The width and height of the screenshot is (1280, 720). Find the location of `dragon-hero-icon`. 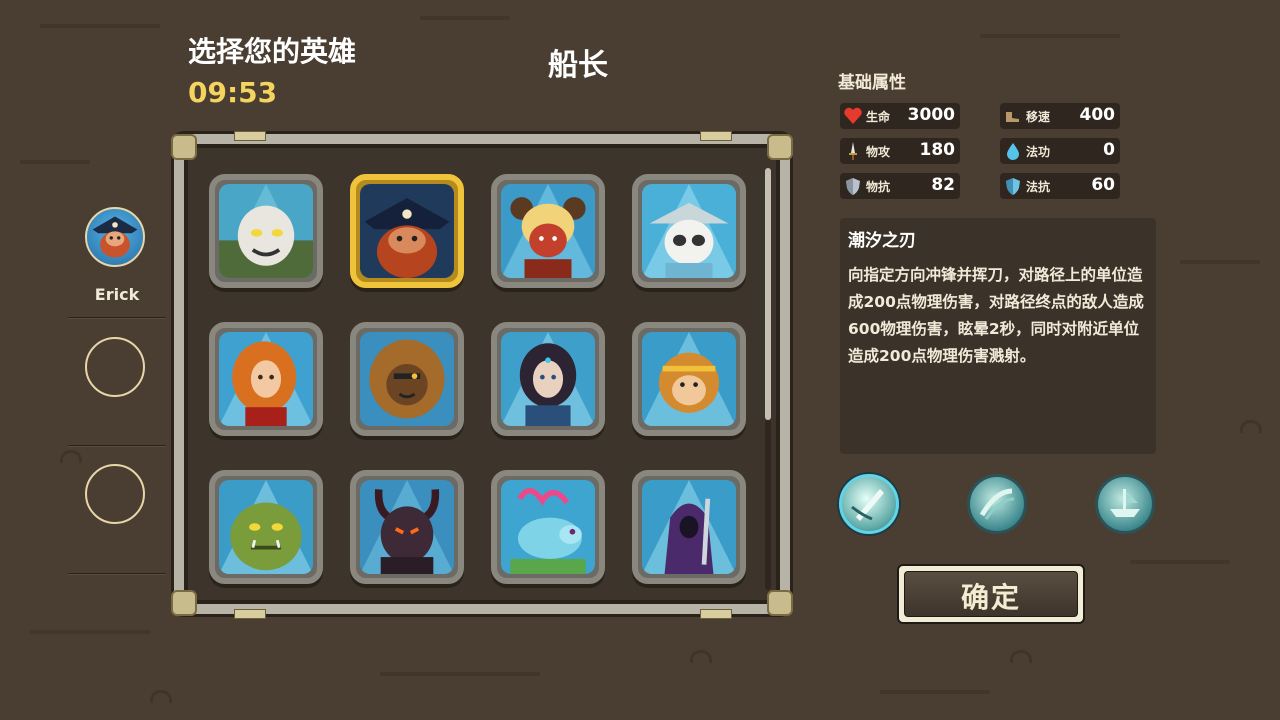

dragon-hero-icon is located at coordinates (548, 527).